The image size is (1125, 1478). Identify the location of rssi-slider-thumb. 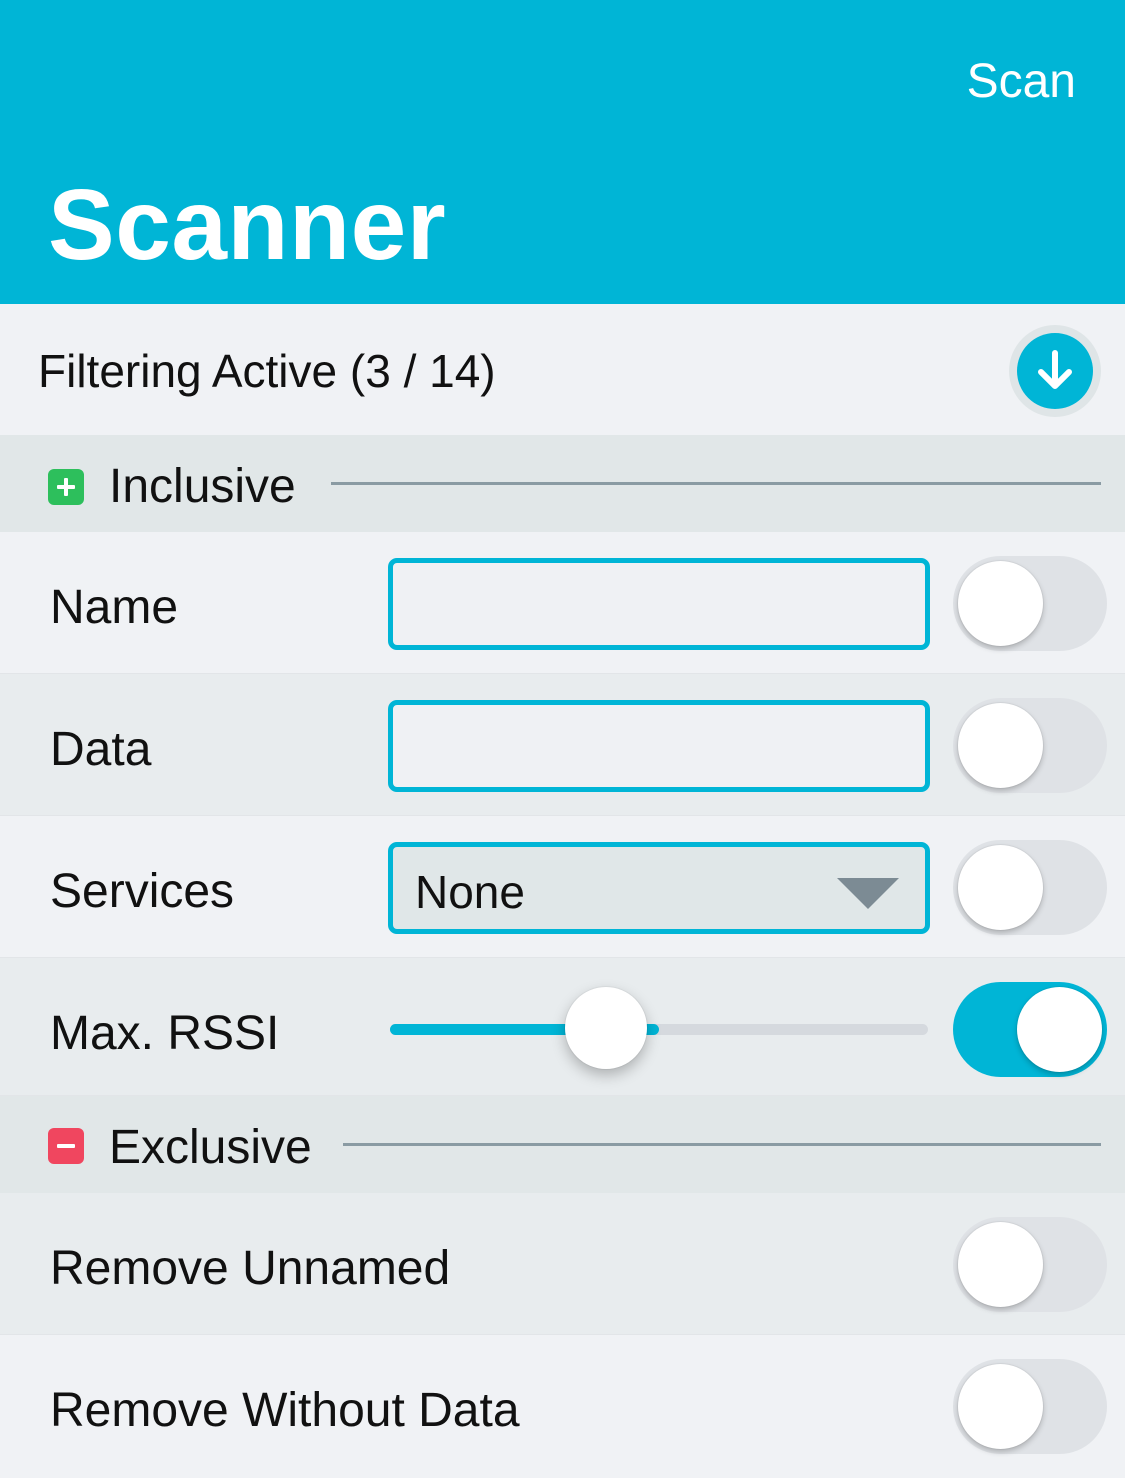
(606, 1028).